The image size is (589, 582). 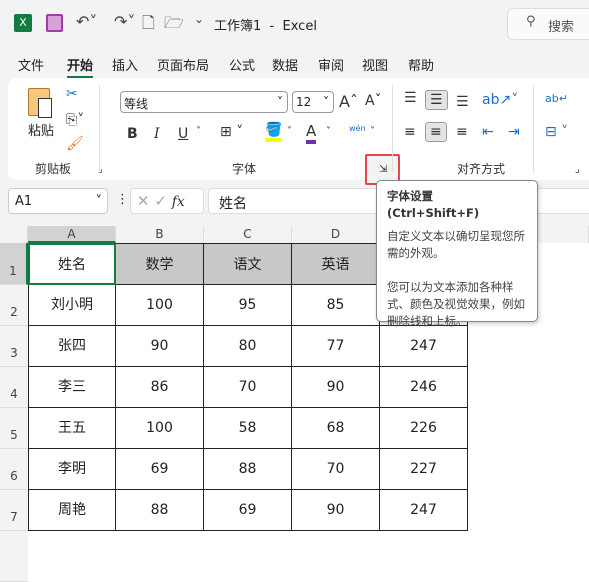 What do you see at coordinates (462, 132) in the screenshot?
I see `align-right-icon: ≡` at bounding box center [462, 132].